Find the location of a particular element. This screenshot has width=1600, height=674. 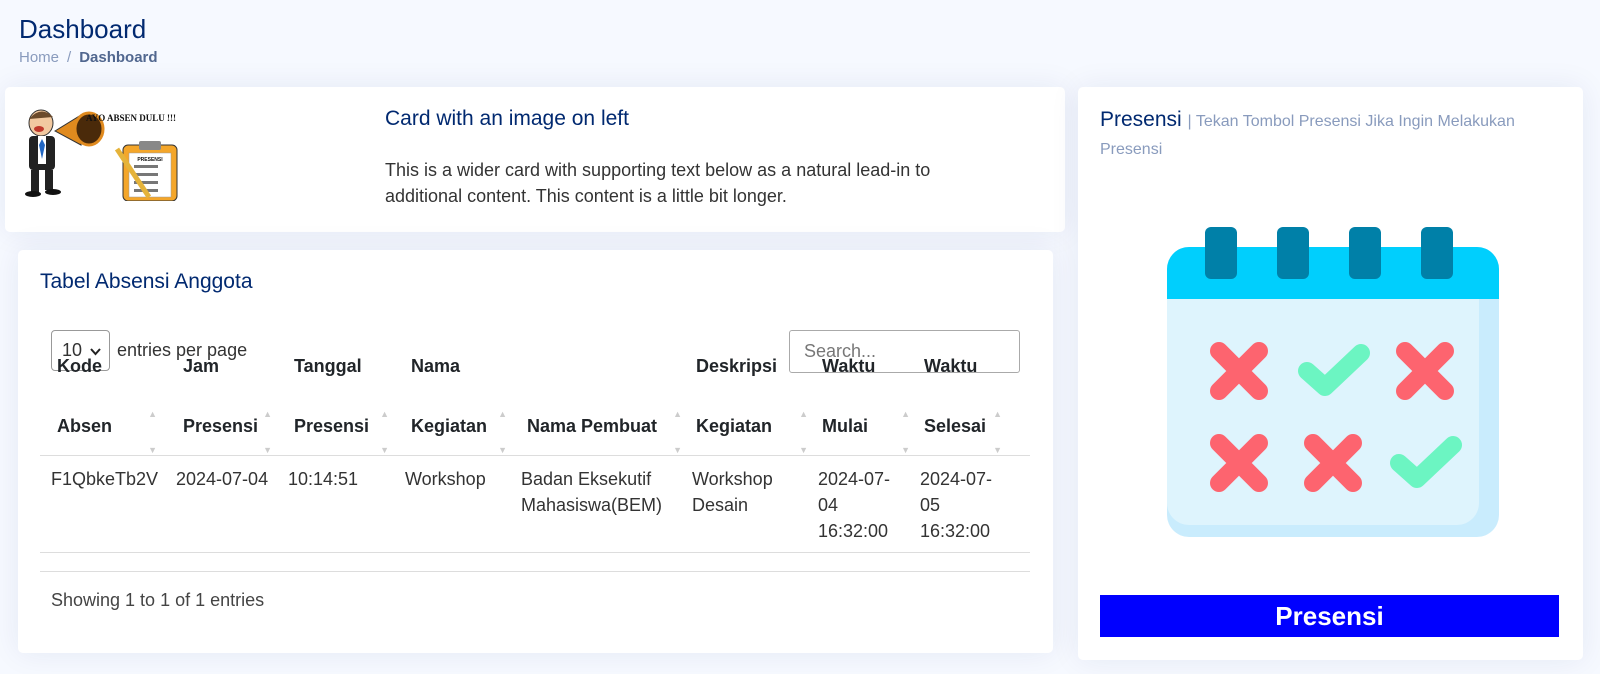

cell-kode-absen: F1QbkeTb2V is located at coordinates (105, 479).